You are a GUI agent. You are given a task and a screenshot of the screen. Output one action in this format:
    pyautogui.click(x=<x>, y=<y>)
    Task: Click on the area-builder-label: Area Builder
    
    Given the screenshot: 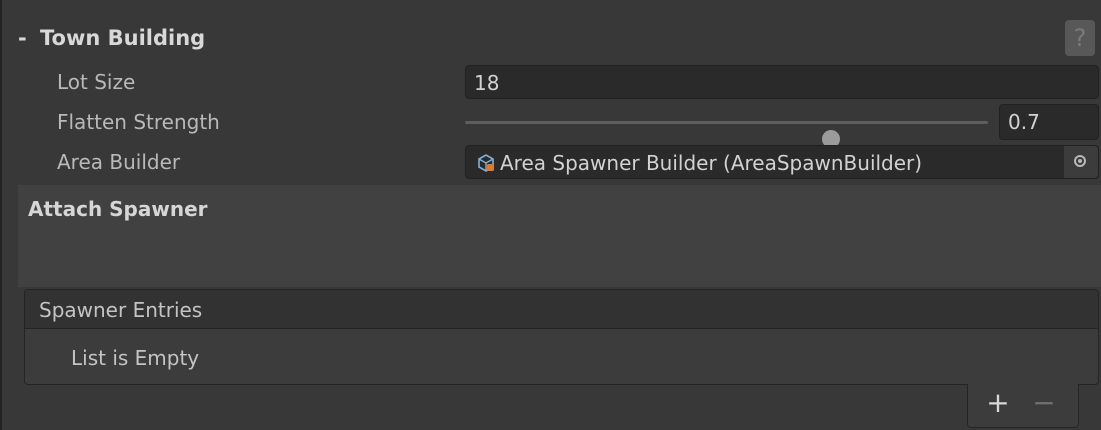 What is the action you would take?
    pyautogui.click(x=119, y=162)
    